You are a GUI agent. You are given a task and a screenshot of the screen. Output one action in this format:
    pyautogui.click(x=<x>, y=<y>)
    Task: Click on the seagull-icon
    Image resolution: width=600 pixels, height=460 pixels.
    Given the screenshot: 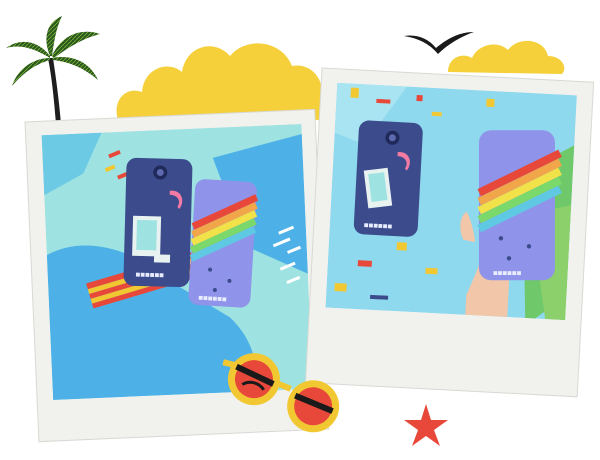 What is the action you would take?
    pyautogui.click(x=439, y=43)
    